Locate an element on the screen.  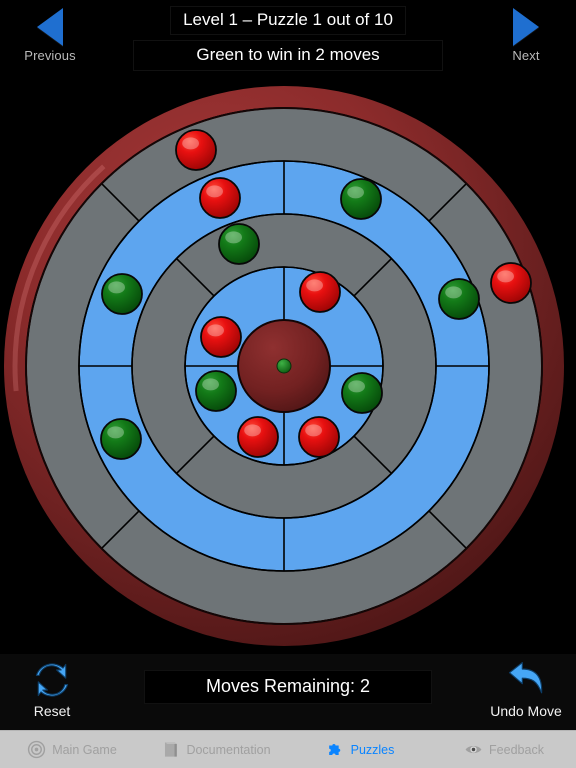
tab-feedback-label: Feedback is located at coordinates (516, 749).